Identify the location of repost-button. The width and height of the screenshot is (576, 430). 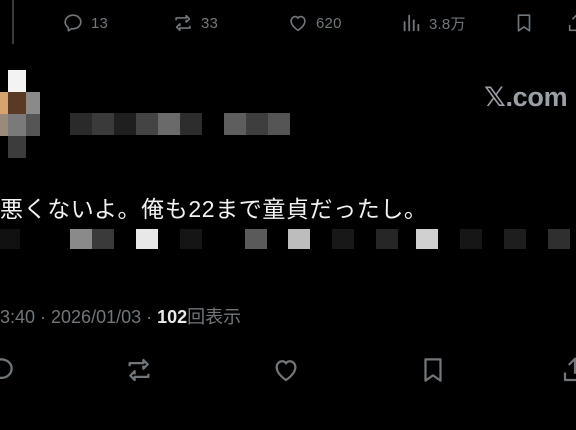
(139, 370).